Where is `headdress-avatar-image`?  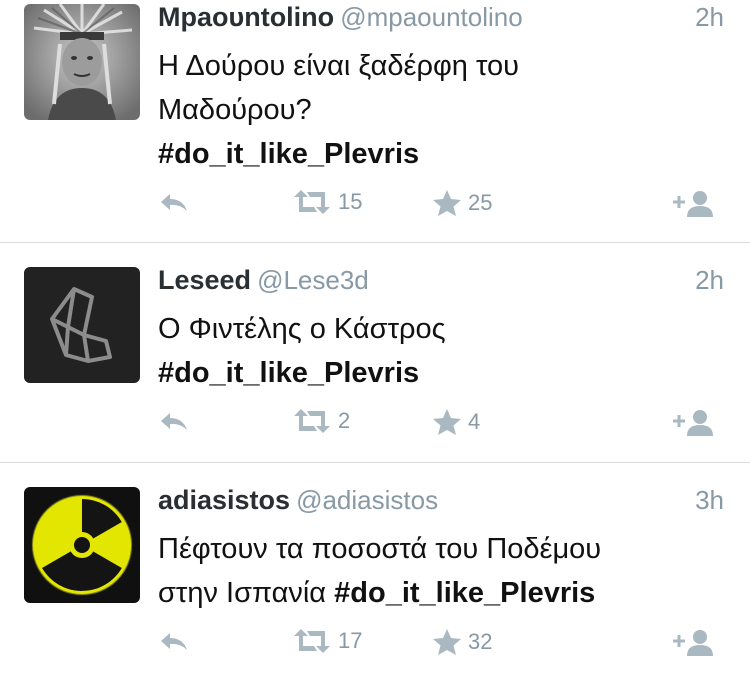 headdress-avatar-image is located at coordinates (82, 62).